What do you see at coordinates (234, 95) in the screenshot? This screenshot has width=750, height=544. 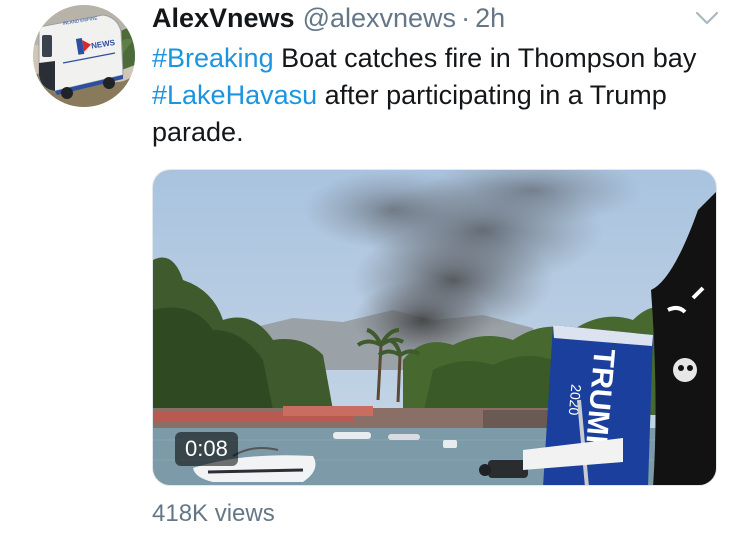 I see `hashtag-lakehavasu: #LakeHavasu` at bounding box center [234, 95].